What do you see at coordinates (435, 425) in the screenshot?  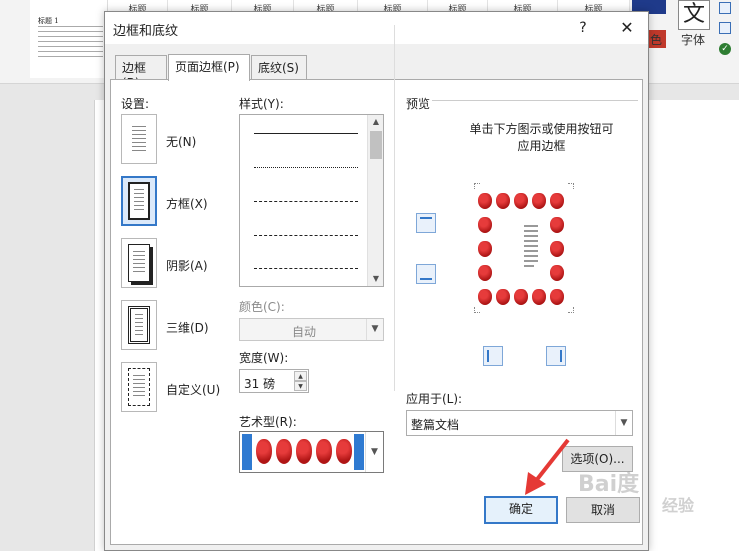 I see `apply-to-value: 整篇文档` at bounding box center [435, 425].